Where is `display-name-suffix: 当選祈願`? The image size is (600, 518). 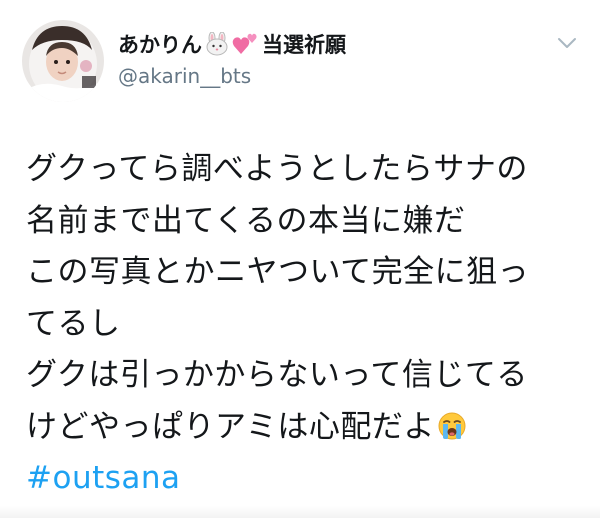
display-name-suffix: 当選祈願 is located at coordinates (304, 45).